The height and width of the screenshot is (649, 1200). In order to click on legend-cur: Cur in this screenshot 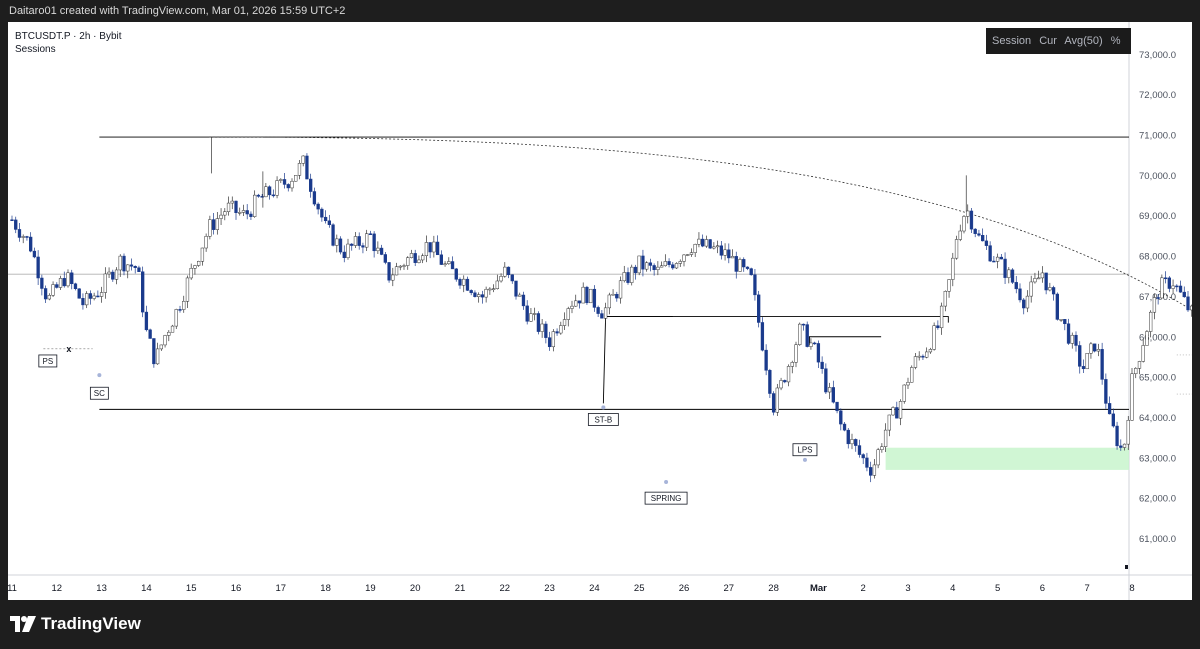, I will do `click(1048, 41)`.